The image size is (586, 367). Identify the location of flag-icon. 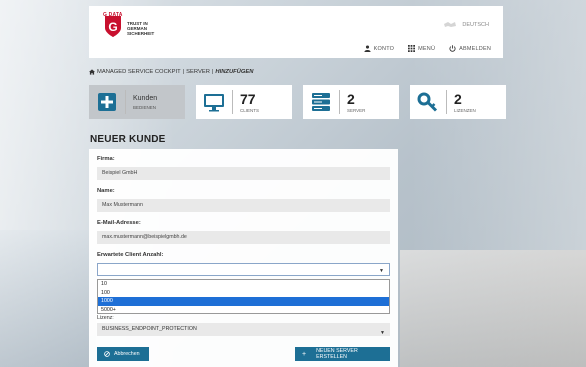
(450, 24).